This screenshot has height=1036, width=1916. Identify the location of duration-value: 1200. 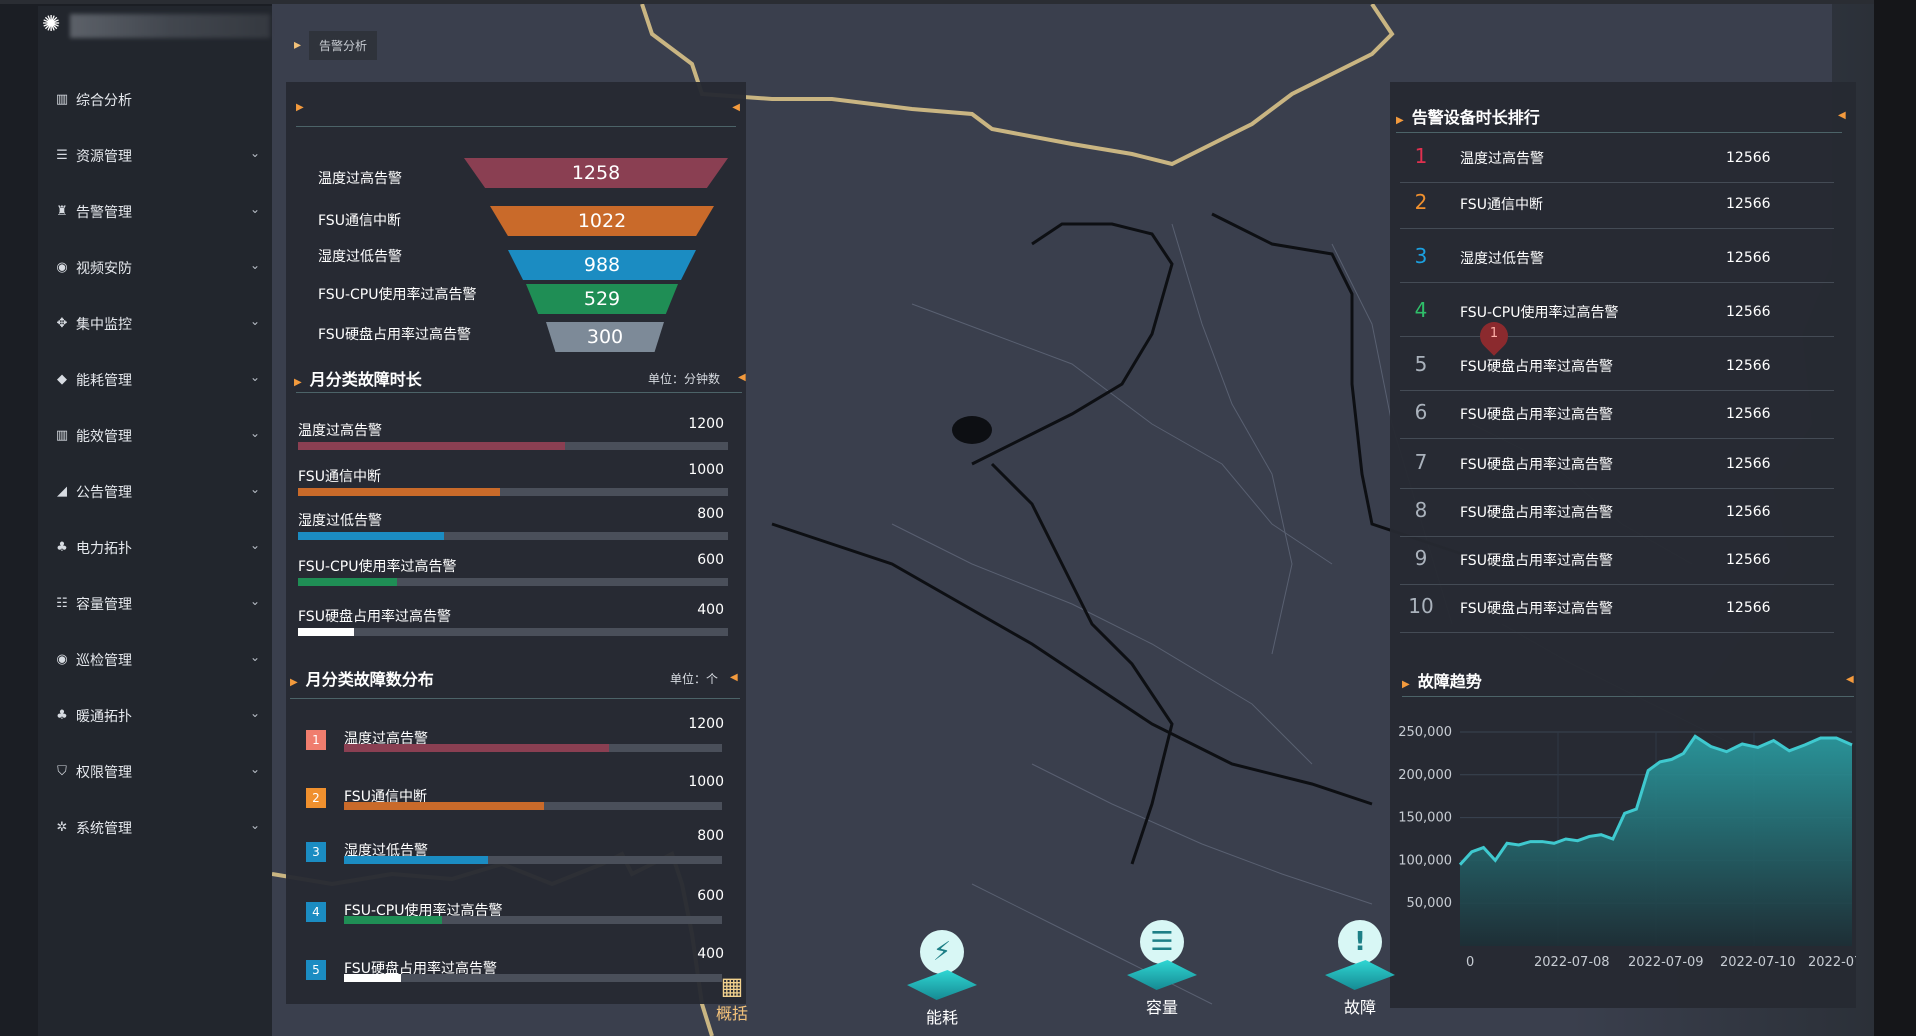
(706, 424).